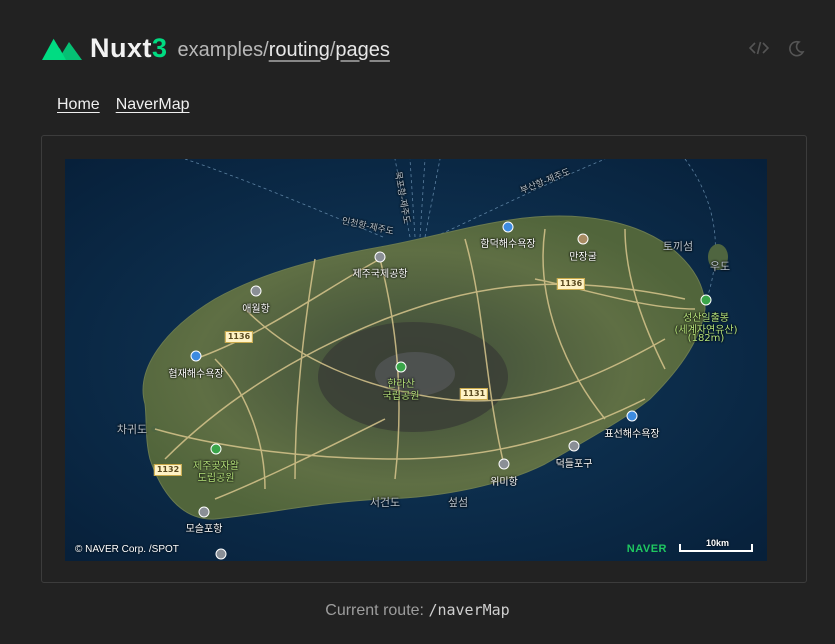 This screenshot has width=835, height=644. I want to click on map-label-udo: 우도, so click(720, 266).